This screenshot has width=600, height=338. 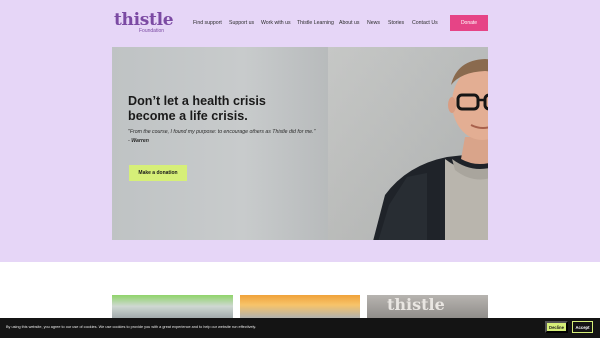 What do you see at coordinates (373, 23) in the screenshot?
I see `nav-news: News` at bounding box center [373, 23].